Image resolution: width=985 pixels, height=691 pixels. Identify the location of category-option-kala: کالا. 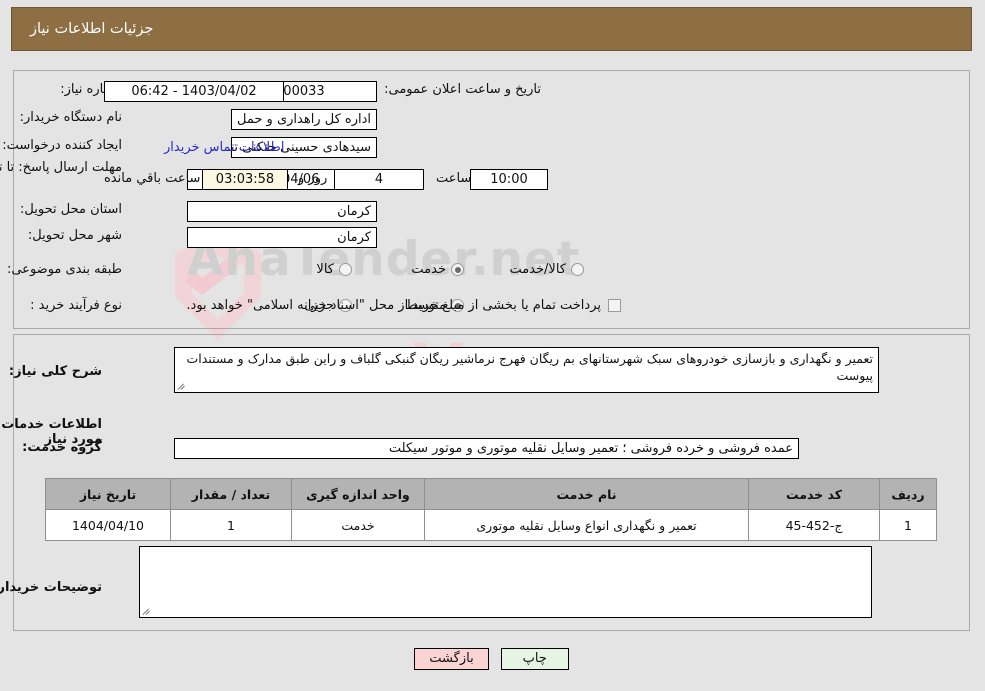
(335, 269).